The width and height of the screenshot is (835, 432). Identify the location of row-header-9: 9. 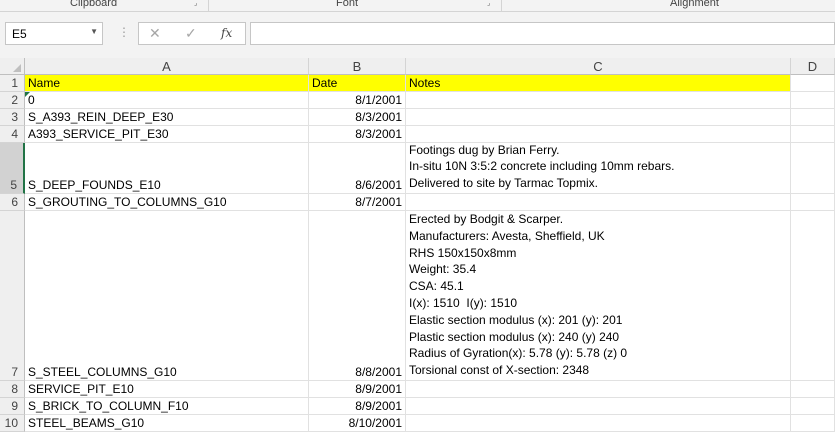
(12, 406).